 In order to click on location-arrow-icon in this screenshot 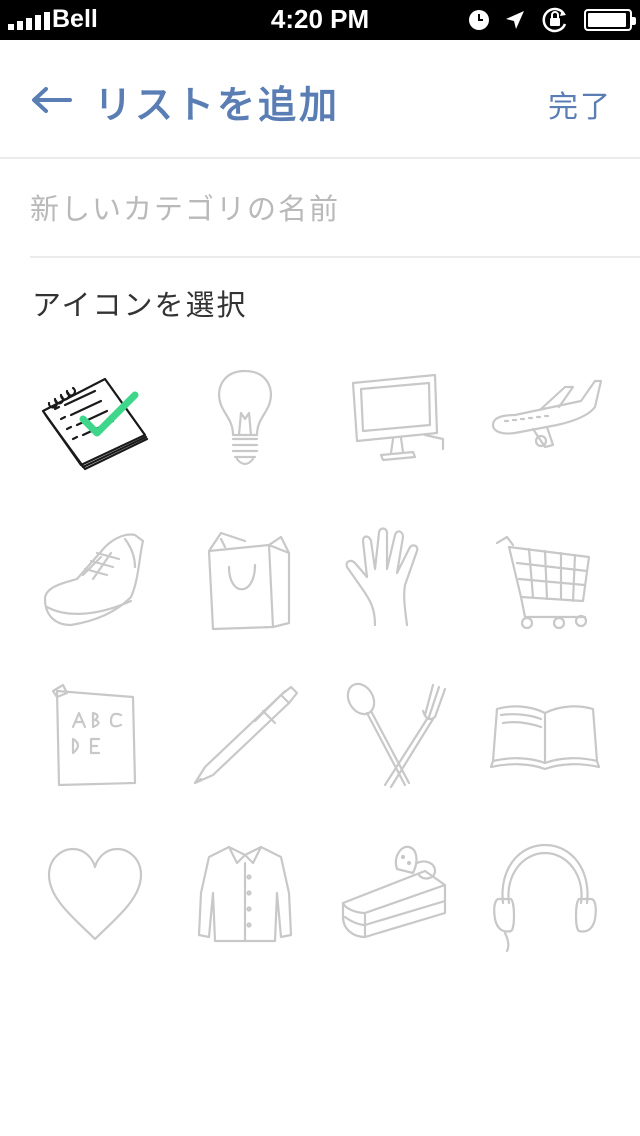, I will do `click(515, 20)`.